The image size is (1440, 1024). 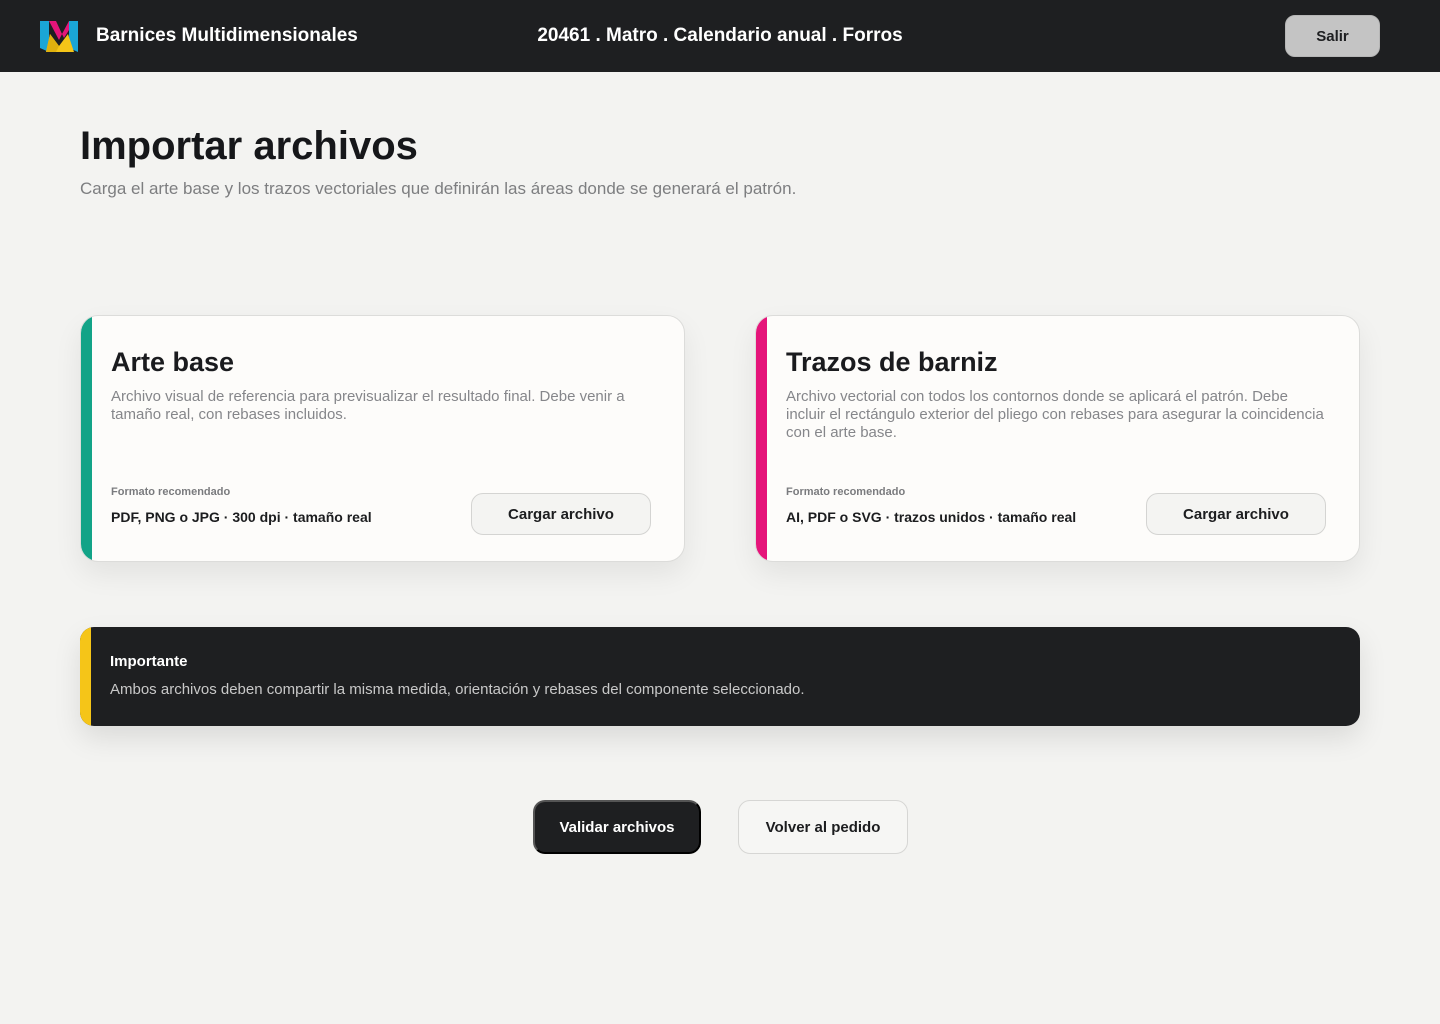 I want to click on exit-button: Salir, so click(x=1332, y=36).